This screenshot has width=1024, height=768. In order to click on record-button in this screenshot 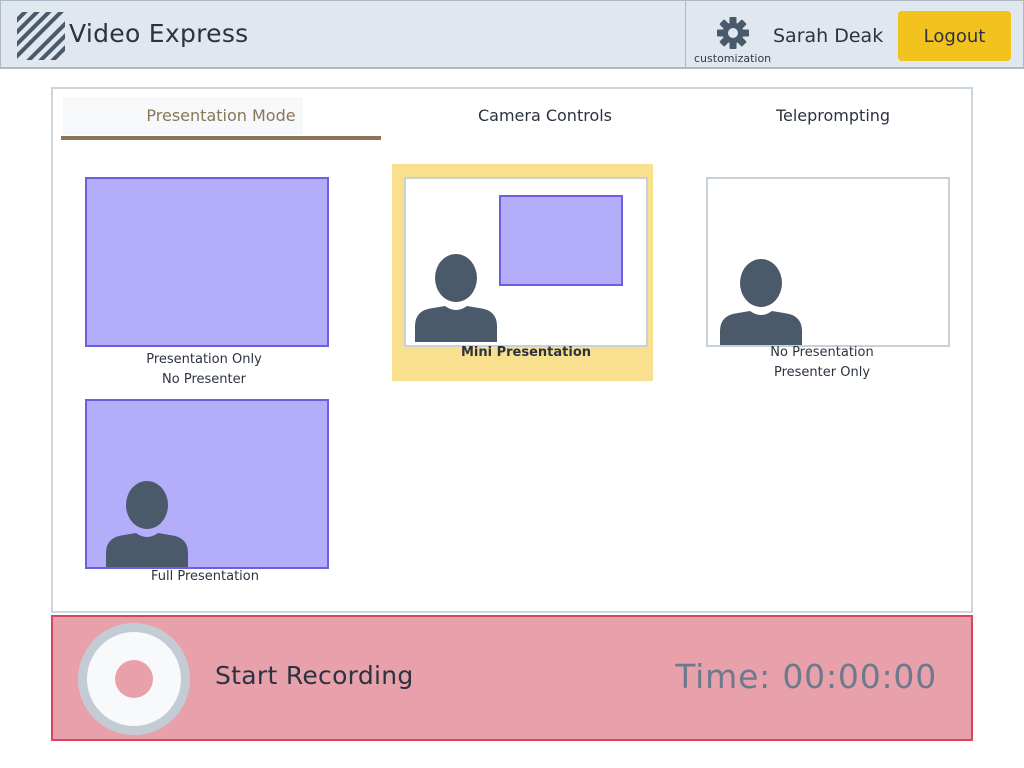, I will do `click(134, 679)`.